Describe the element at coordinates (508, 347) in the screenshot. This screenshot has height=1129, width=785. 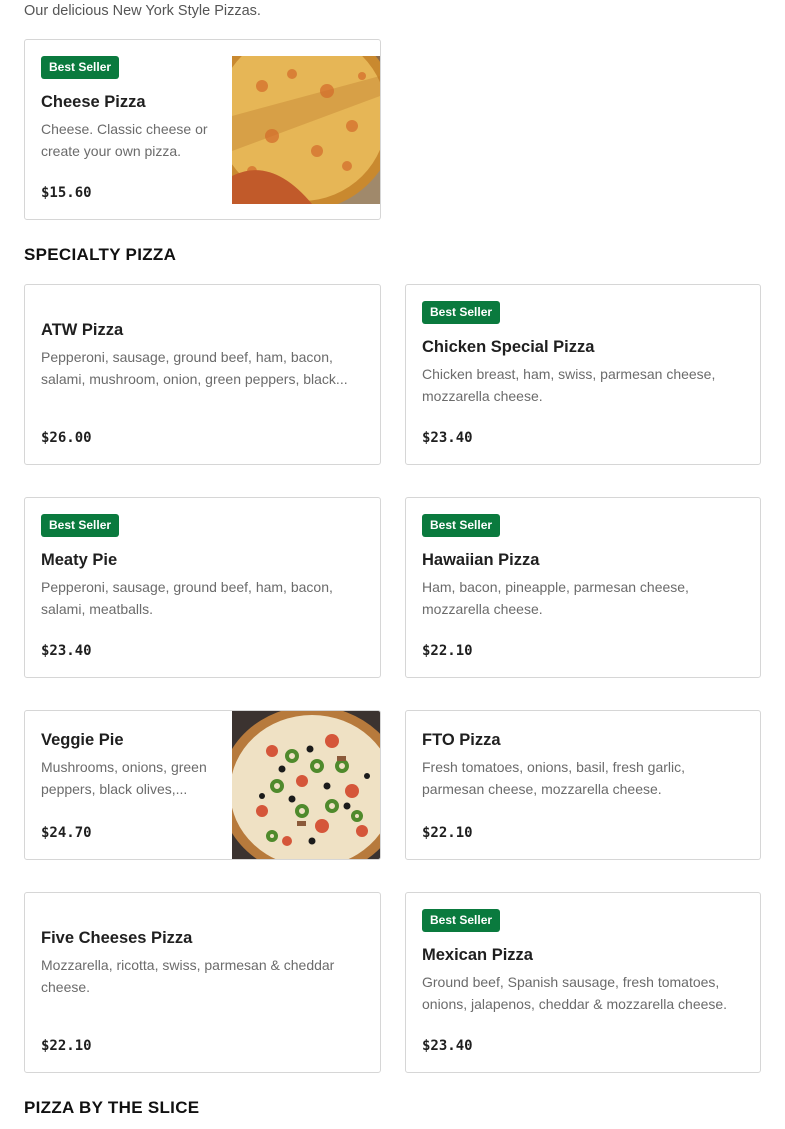
I see `item-name: Chicken Special Pizza` at that location.